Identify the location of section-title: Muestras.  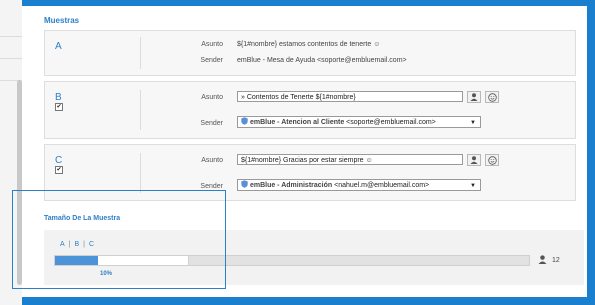
(62, 20).